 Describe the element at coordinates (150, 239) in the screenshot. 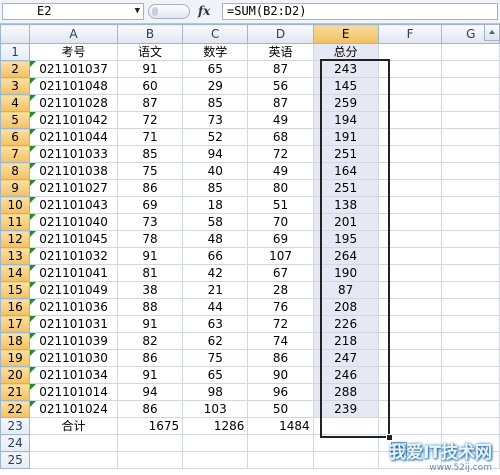

I see `cell-chinese: 78` at that location.